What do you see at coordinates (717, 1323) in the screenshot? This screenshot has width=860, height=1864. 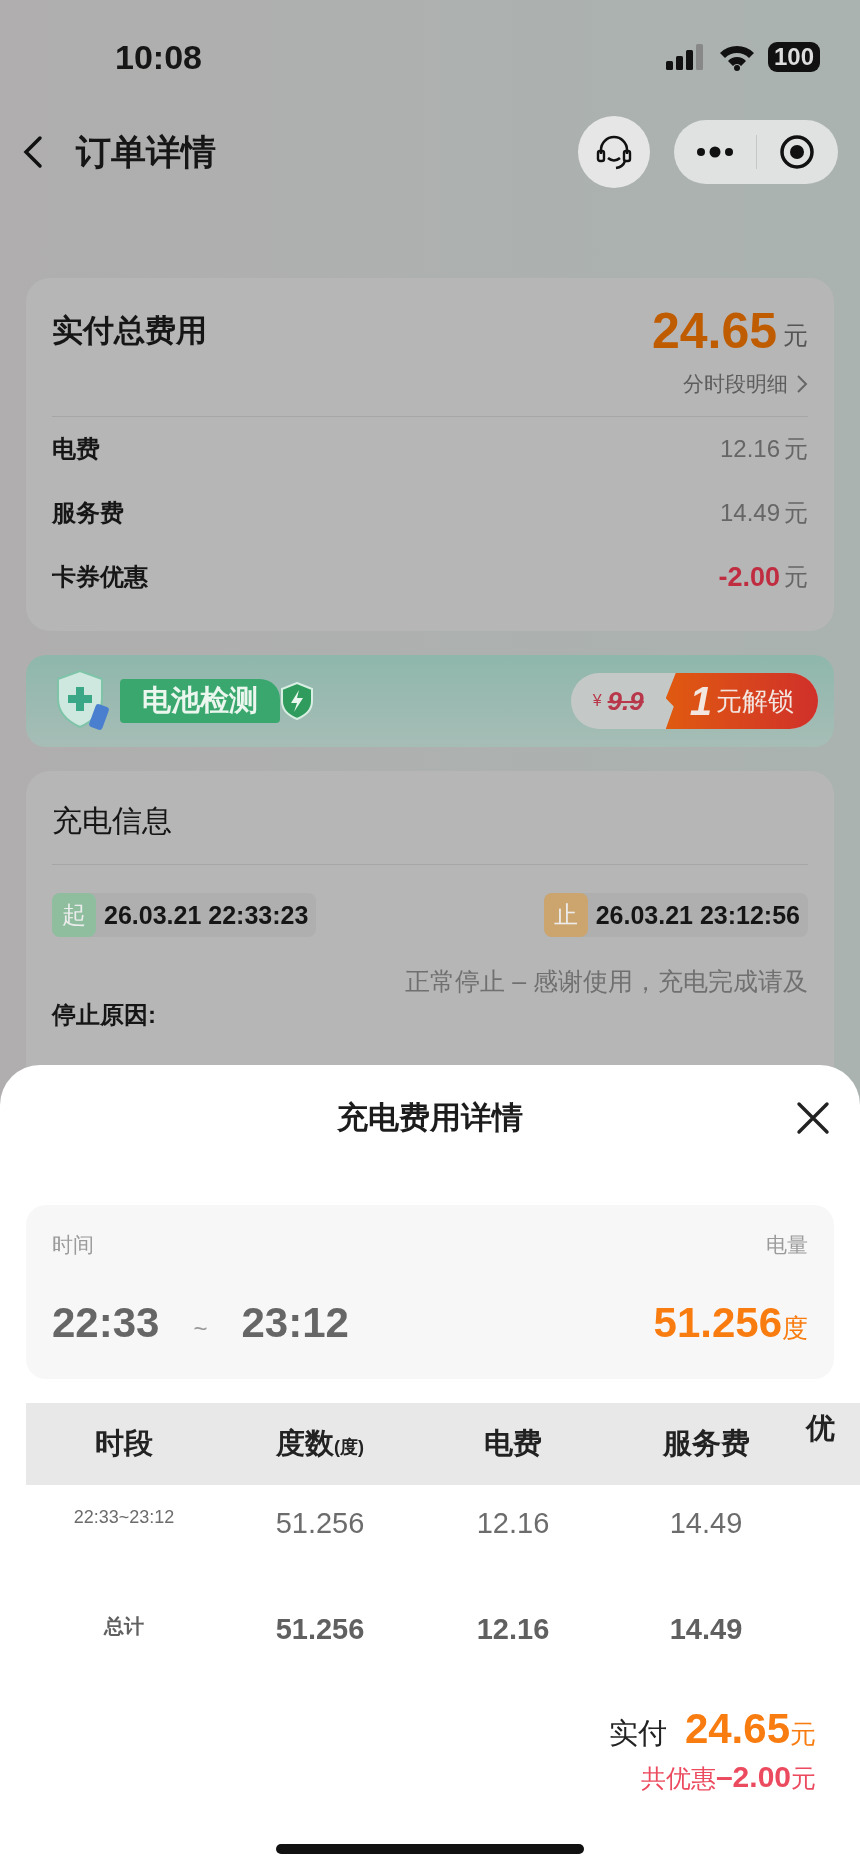 I see `energy-value: 51.256` at bounding box center [717, 1323].